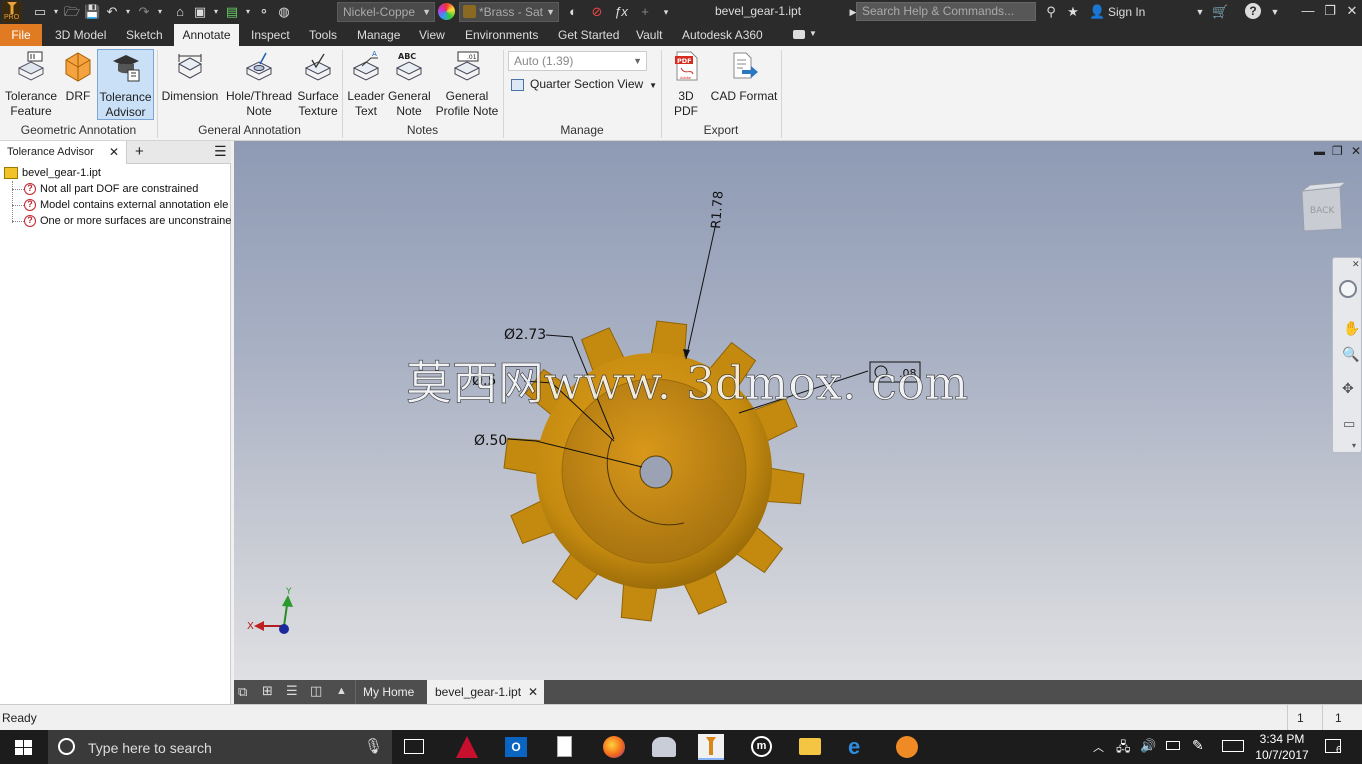  What do you see at coordinates (432, 35) in the screenshot?
I see `tab-view: View` at bounding box center [432, 35].